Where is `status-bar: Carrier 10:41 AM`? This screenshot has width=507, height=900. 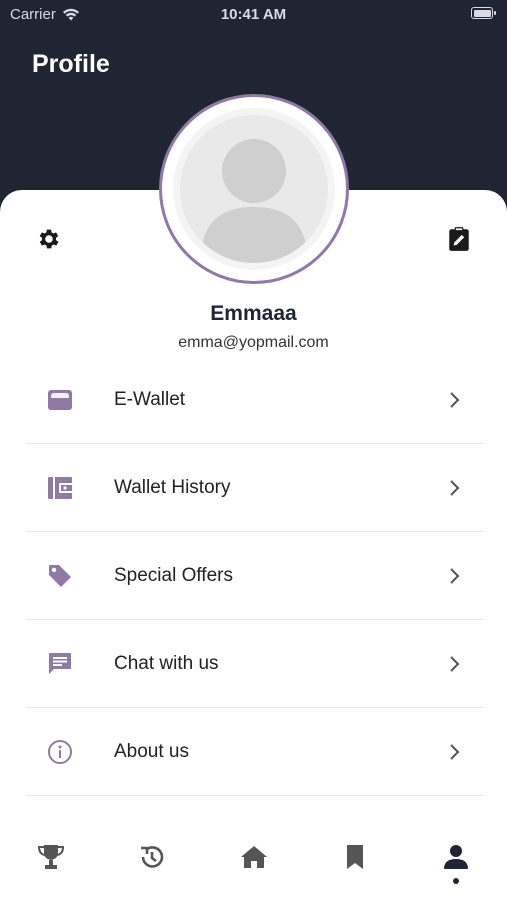 status-bar: Carrier 10:41 AM is located at coordinates (253, 14).